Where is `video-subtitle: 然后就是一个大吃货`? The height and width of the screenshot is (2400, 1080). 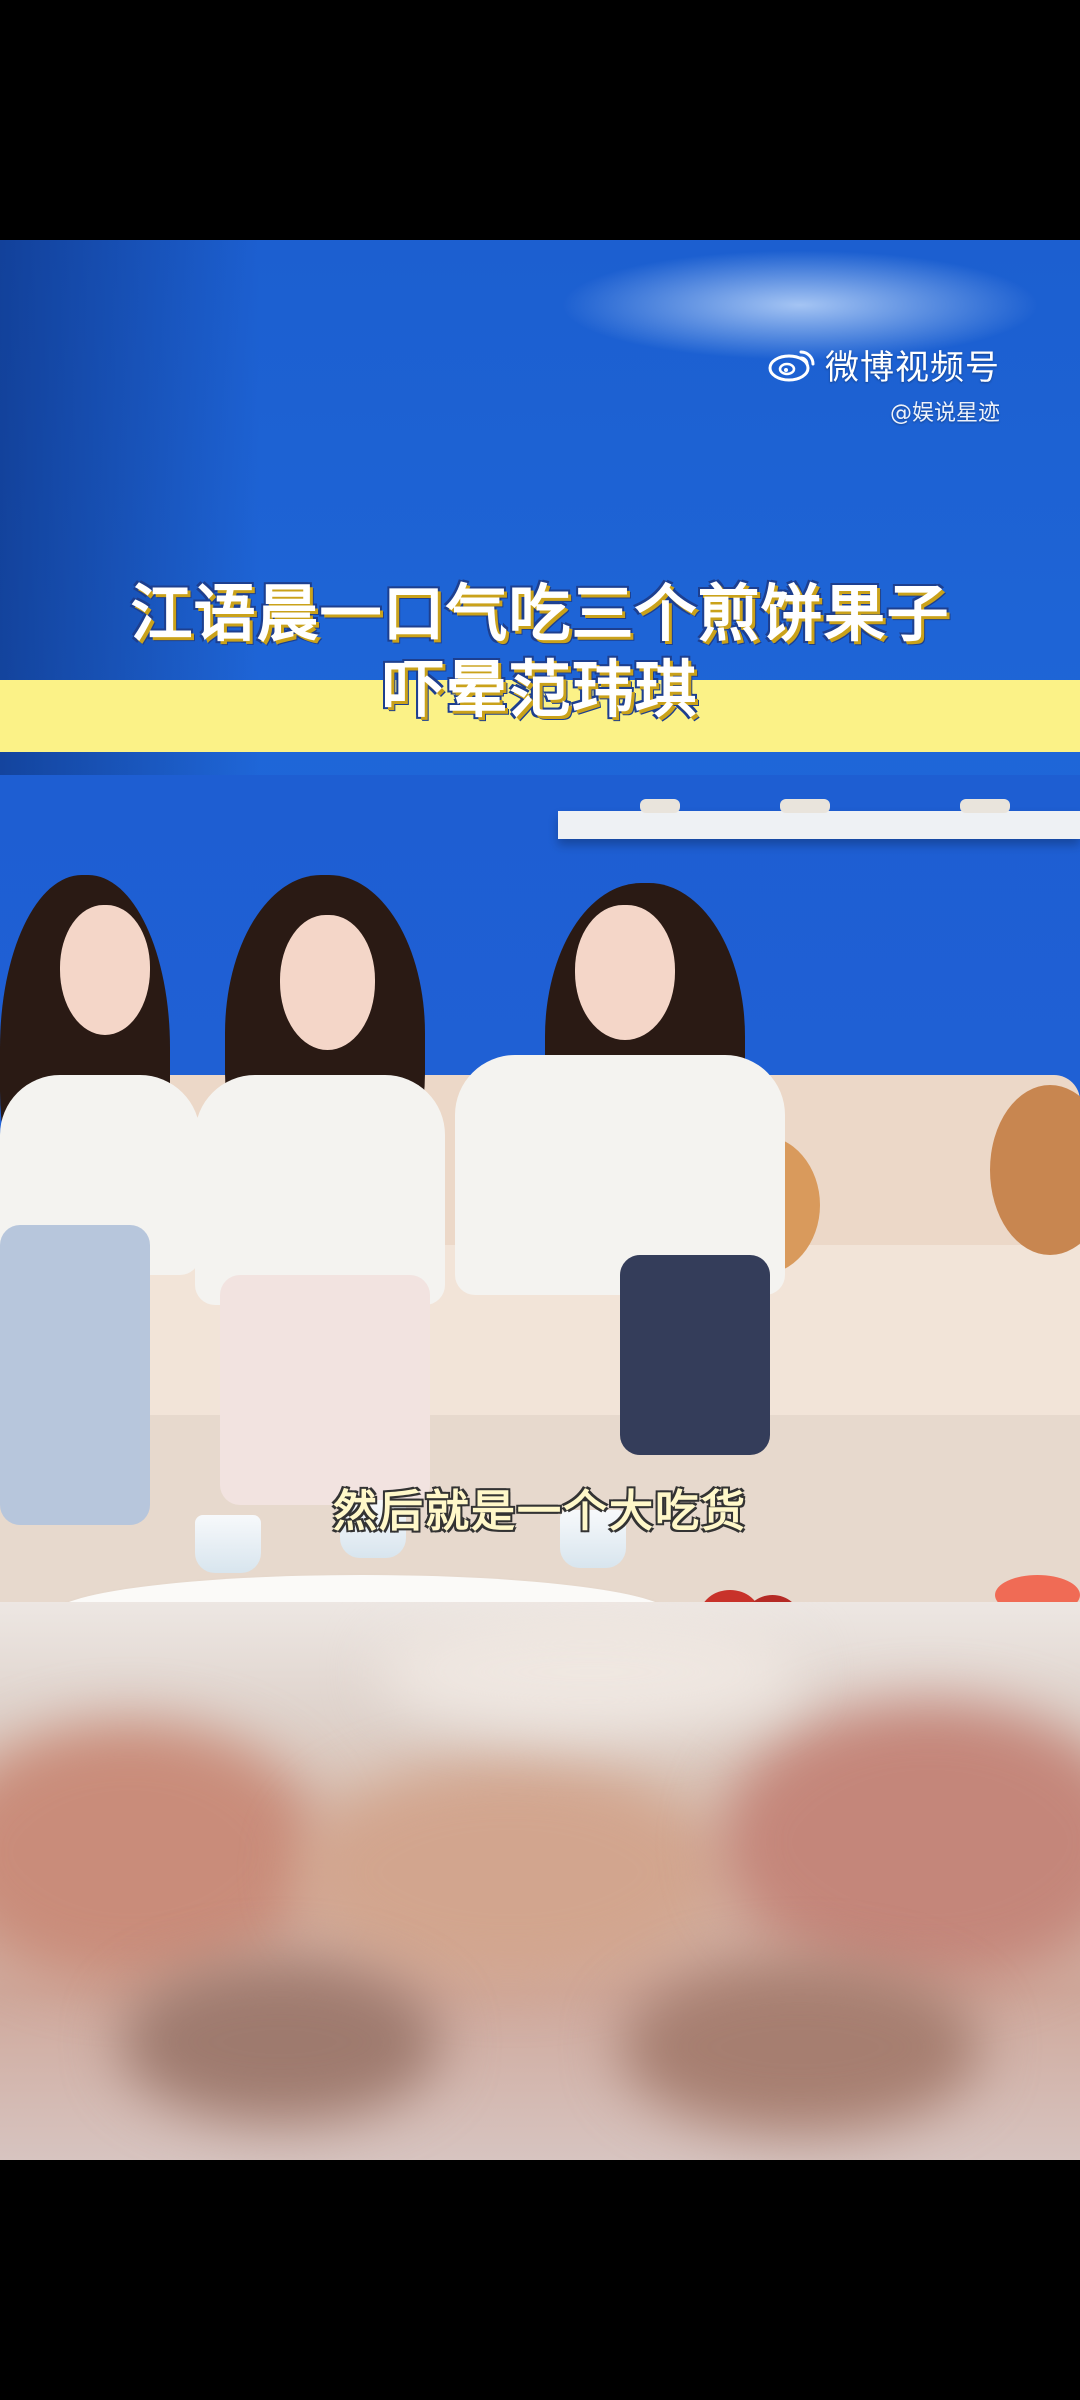
video-subtitle: 然后就是一个大吃货 is located at coordinates (540, 1511).